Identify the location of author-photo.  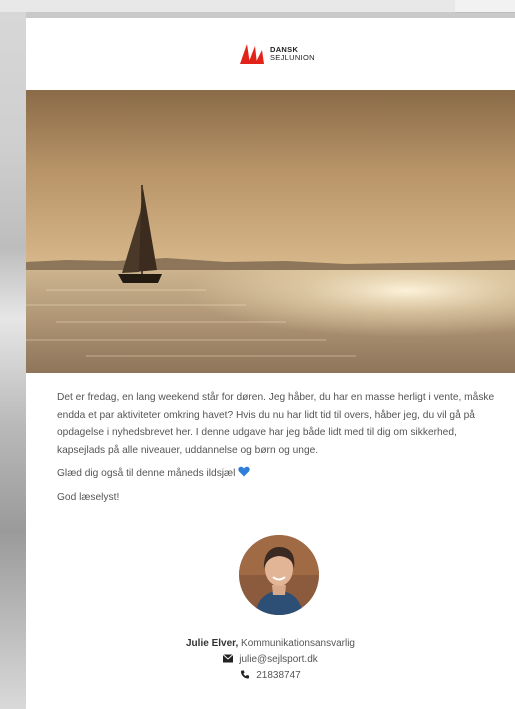
(279, 575).